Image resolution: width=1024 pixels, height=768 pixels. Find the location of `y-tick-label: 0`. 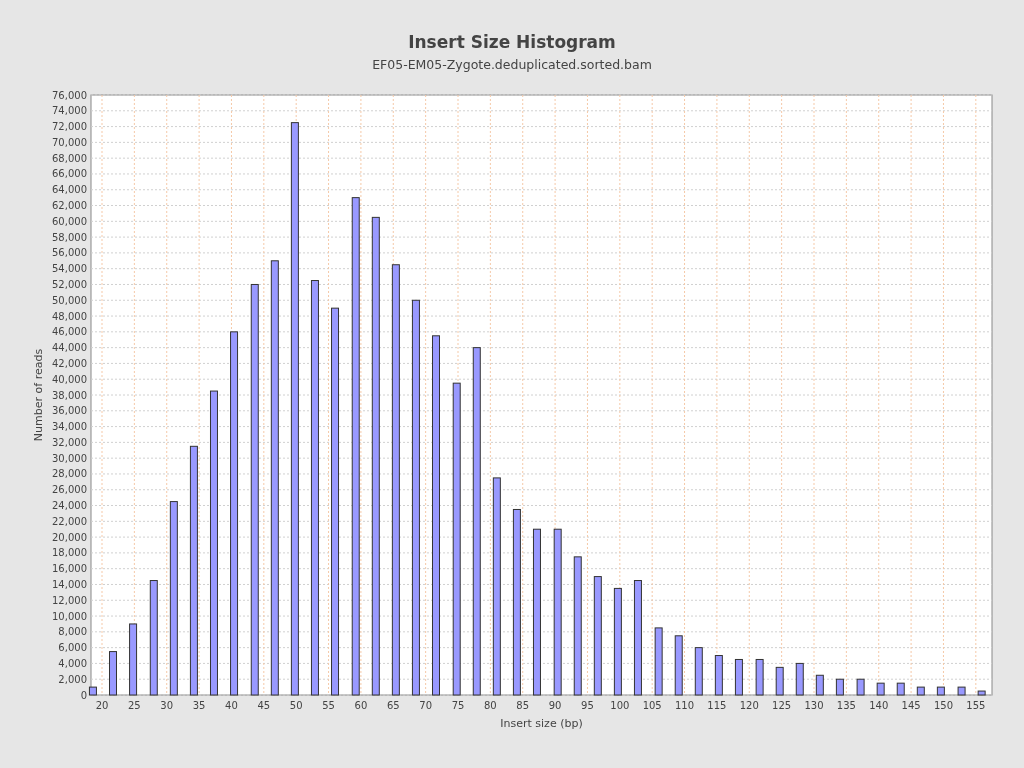

y-tick-label: 0 is located at coordinates (83, 695).